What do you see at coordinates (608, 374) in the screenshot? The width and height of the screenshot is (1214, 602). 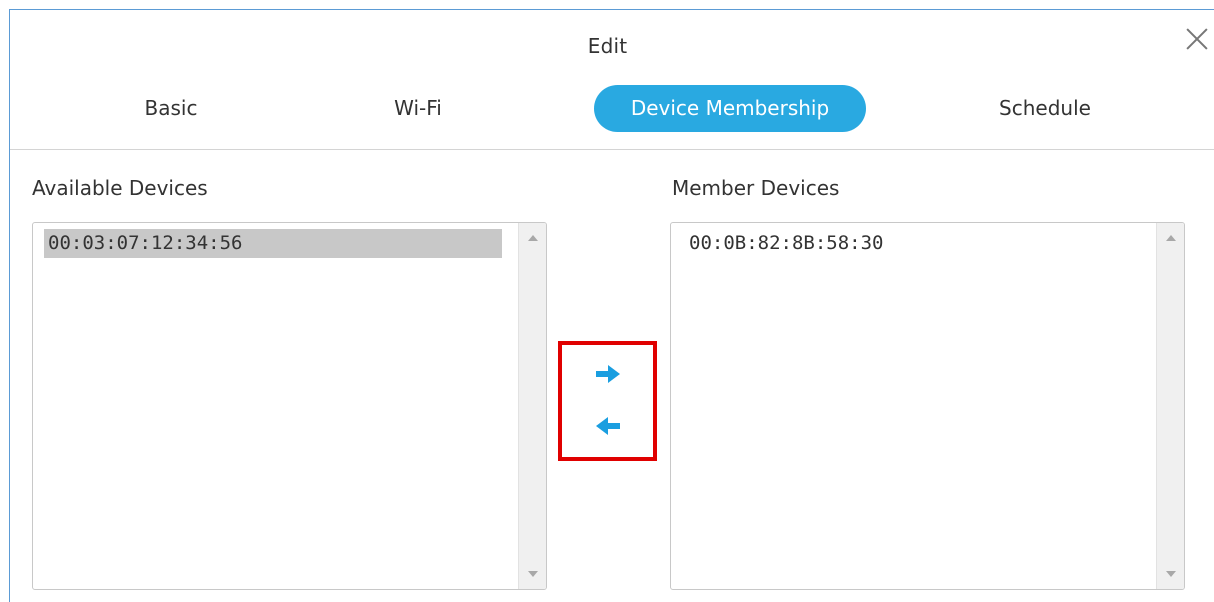 I see `arrow-right-icon` at bounding box center [608, 374].